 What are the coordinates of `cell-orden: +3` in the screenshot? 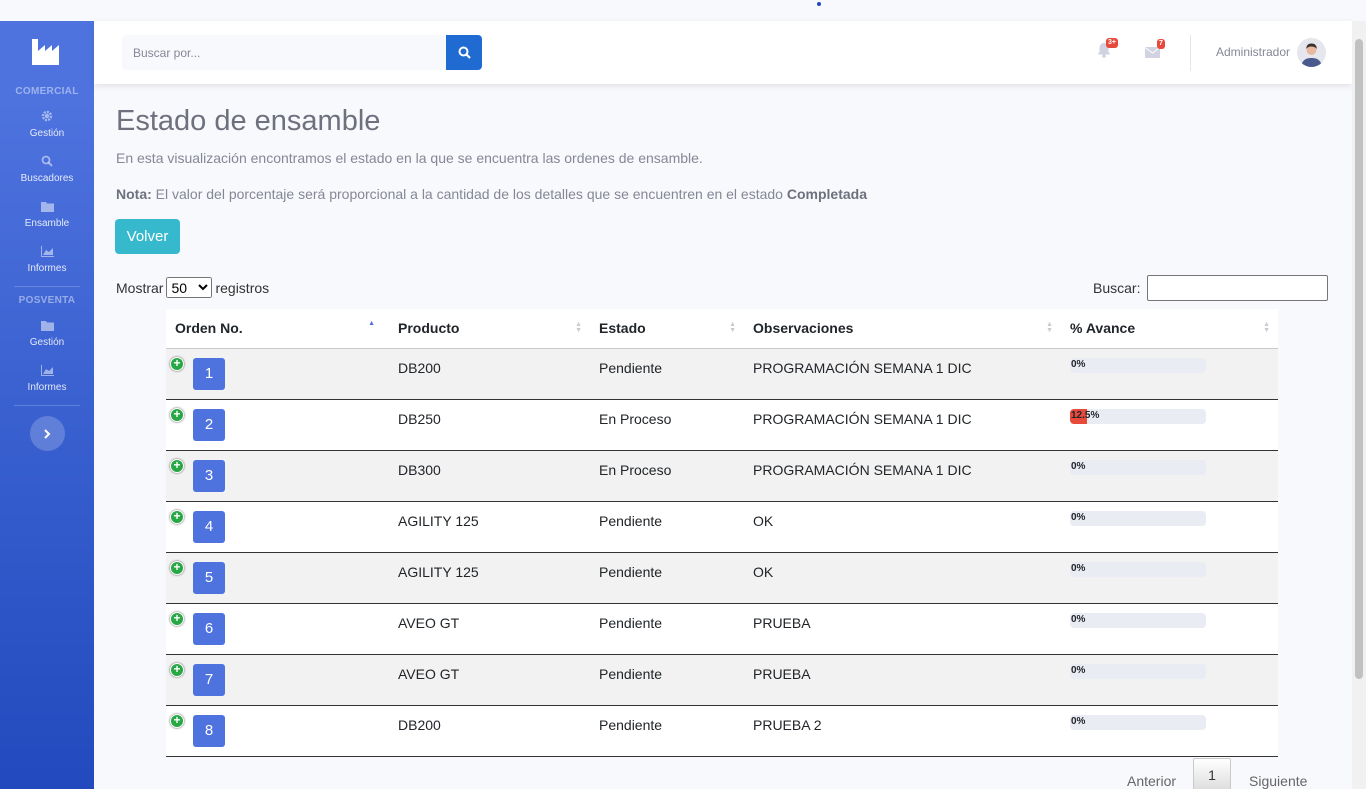 It's located at (277, 475).